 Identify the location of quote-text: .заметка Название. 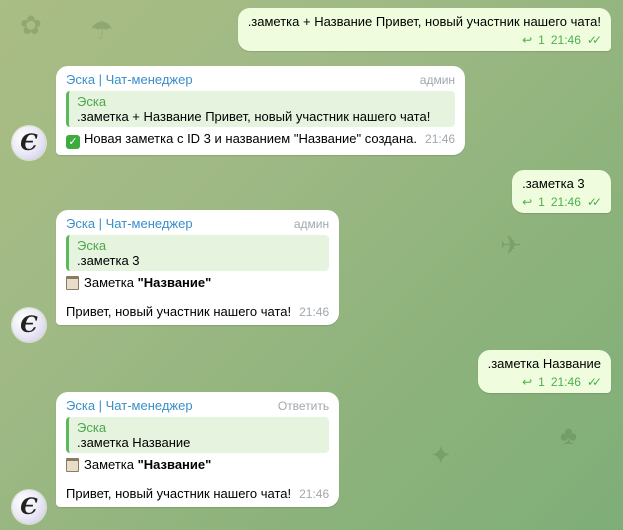
(134, 442).